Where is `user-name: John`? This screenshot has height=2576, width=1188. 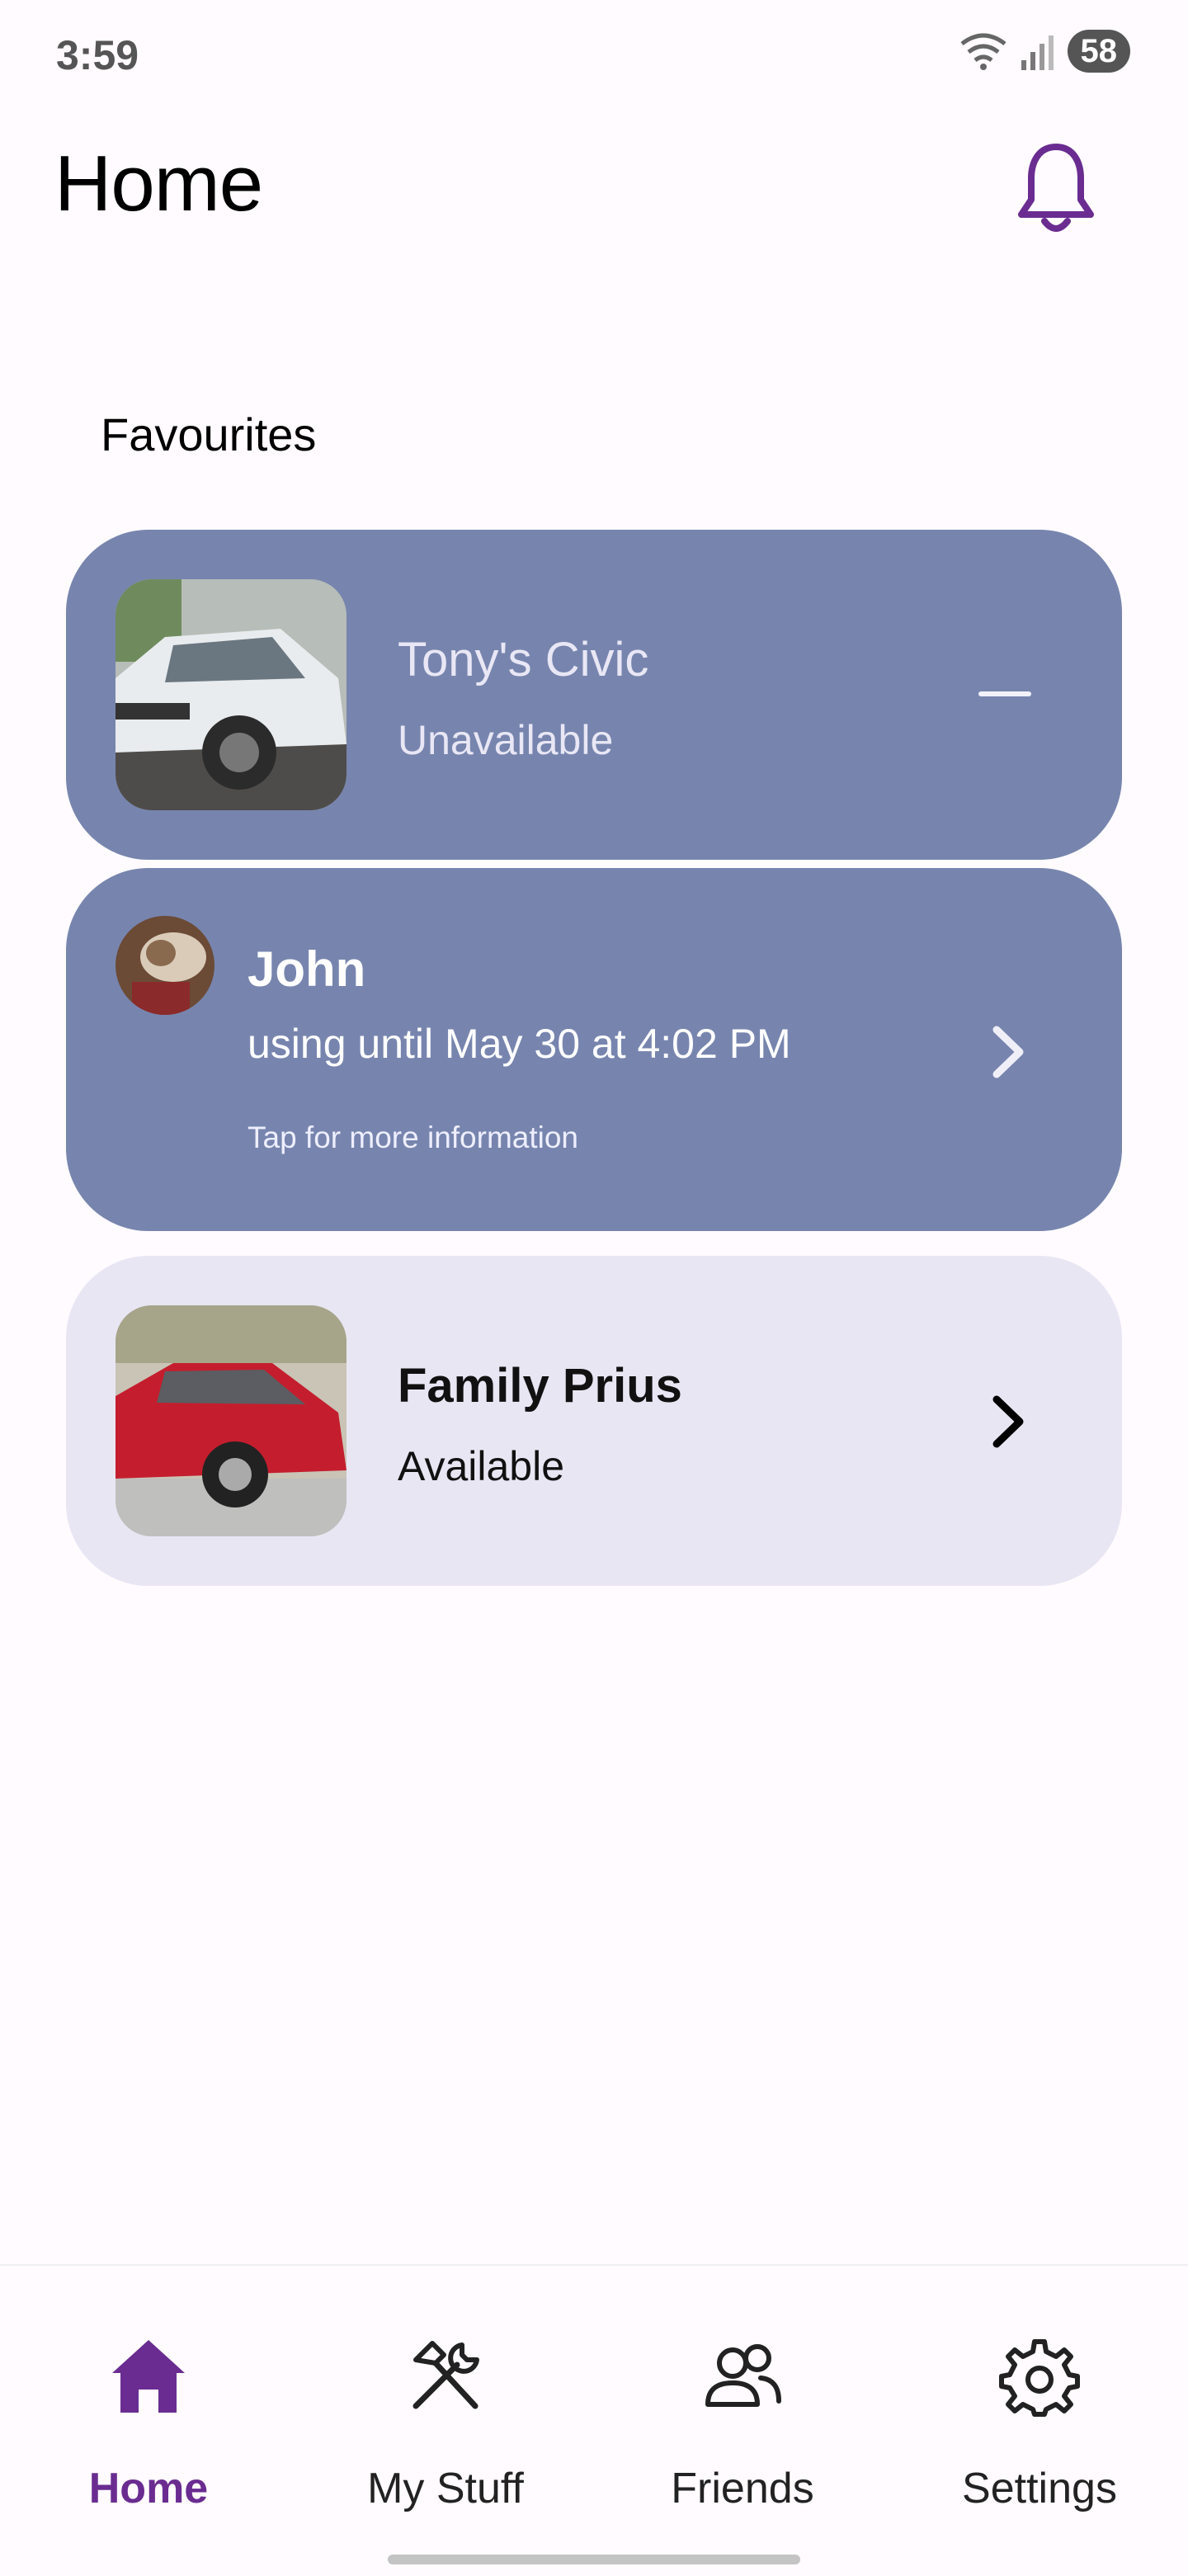
user-name: John is located at coordinates (307, 969).